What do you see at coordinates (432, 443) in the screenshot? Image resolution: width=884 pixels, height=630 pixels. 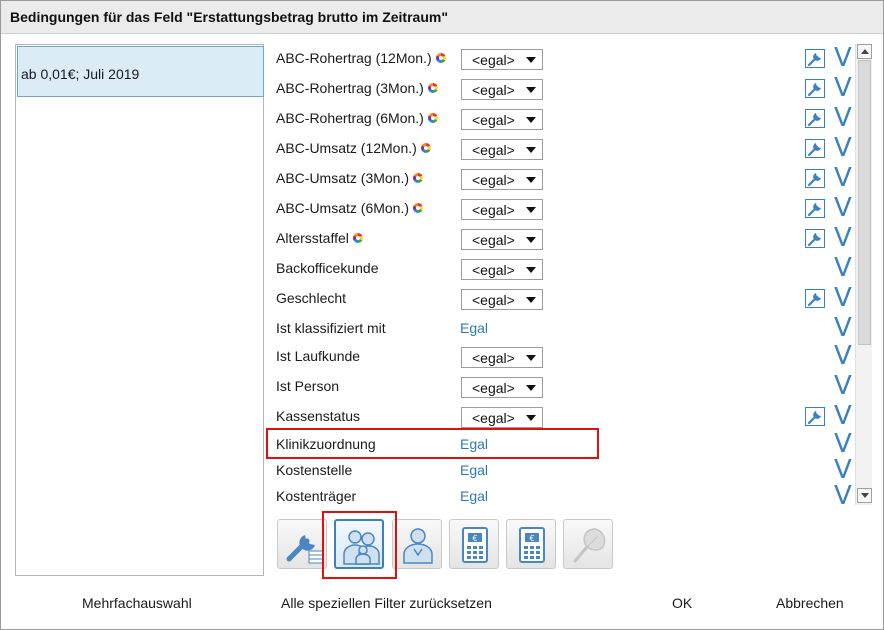 I see `highlight-frame-klinikzuordnung` at bounding box center [432, 443].